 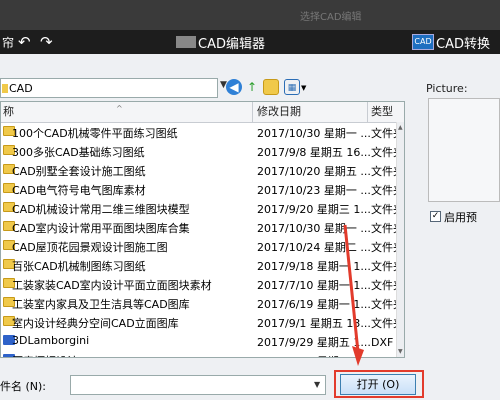 I want to click on annotation-overlay, so click(x=353, y=295).